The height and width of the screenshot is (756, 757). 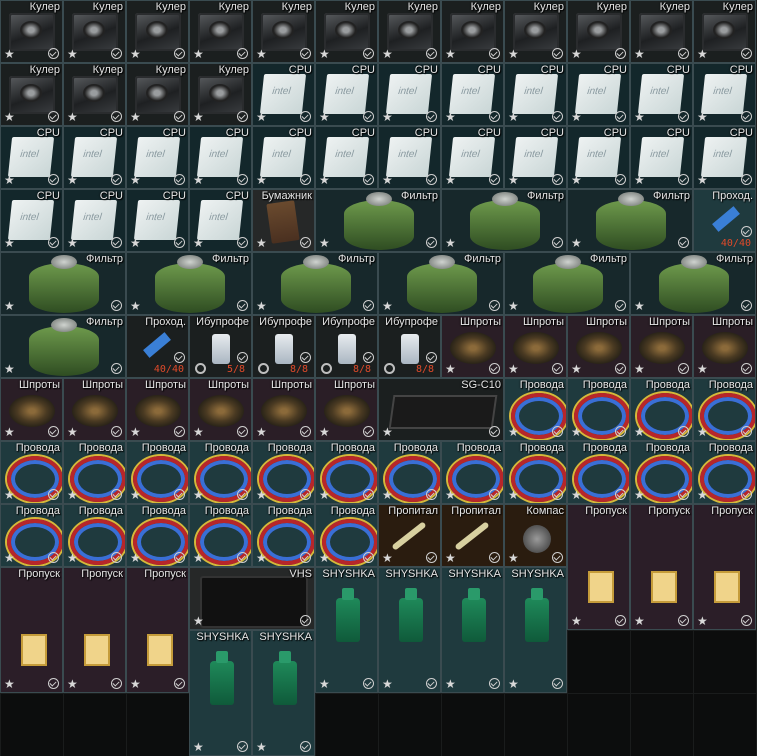 I want to click on inventory-item-vhs: VHS ★, so click(x=252, y=598).